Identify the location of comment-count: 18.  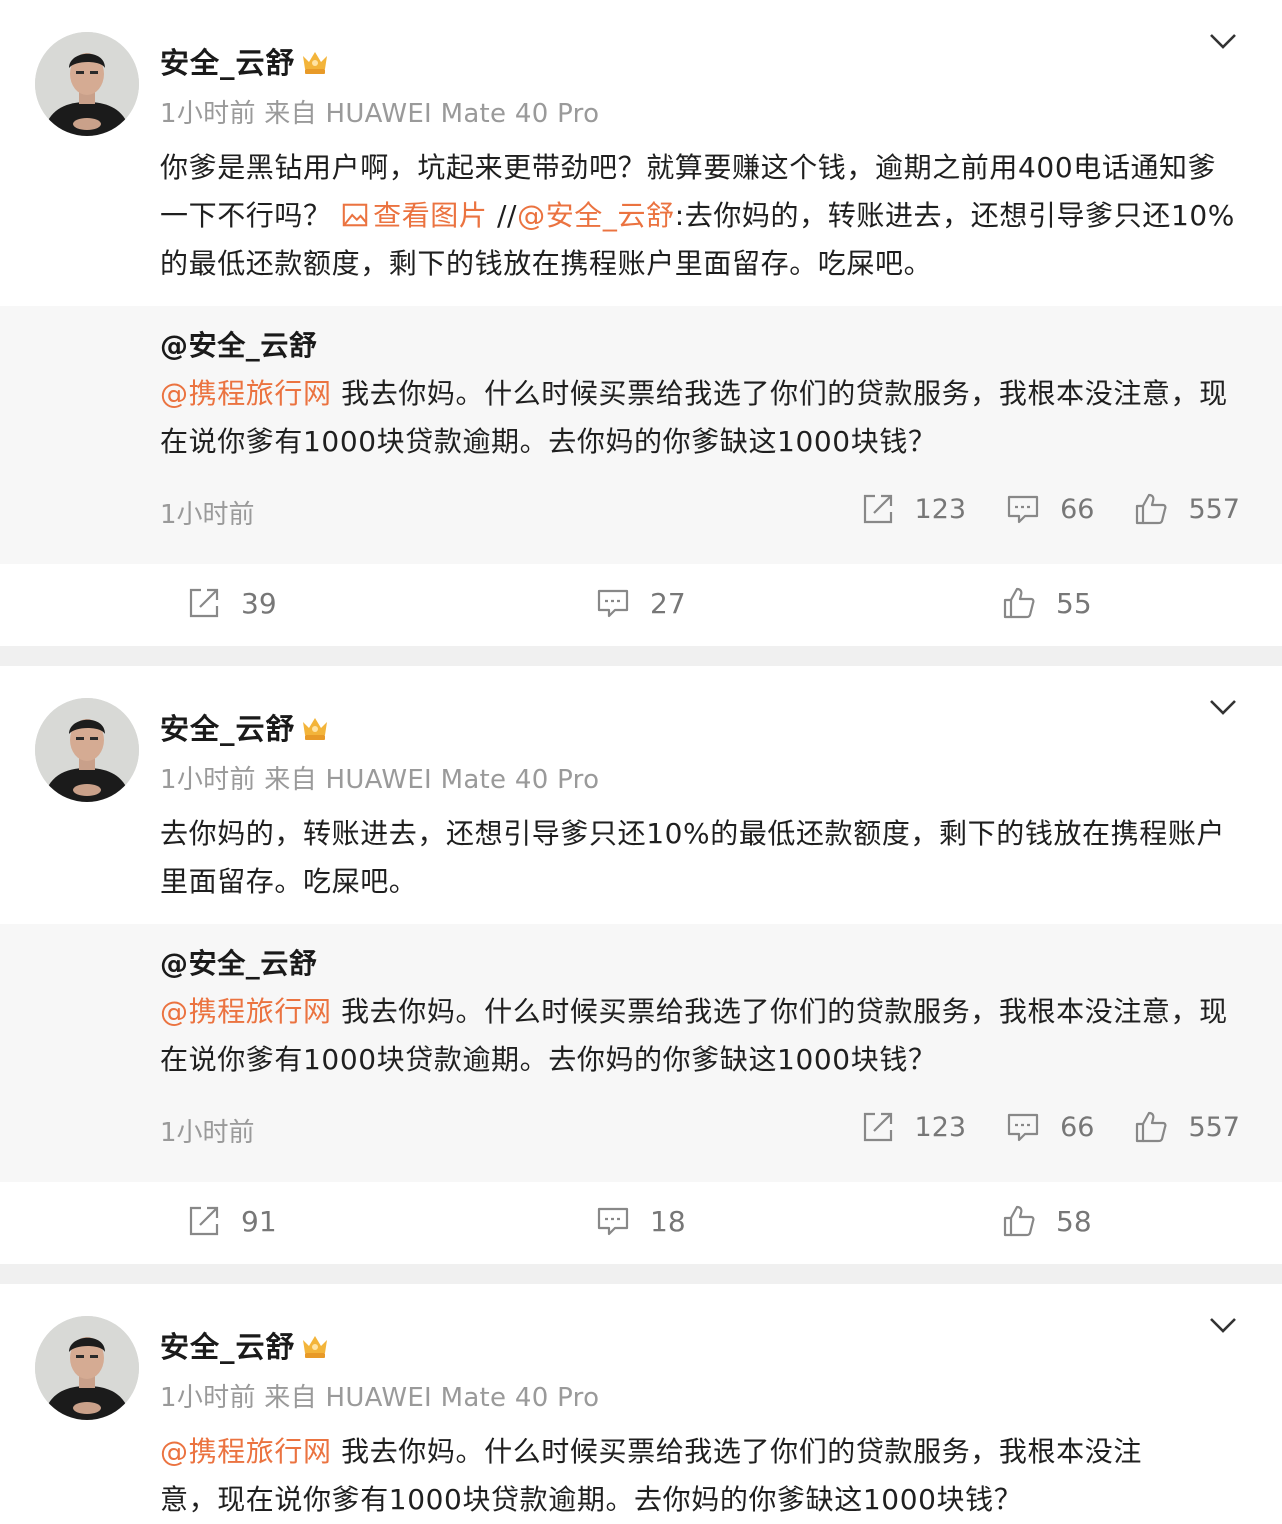
(668, 1221).